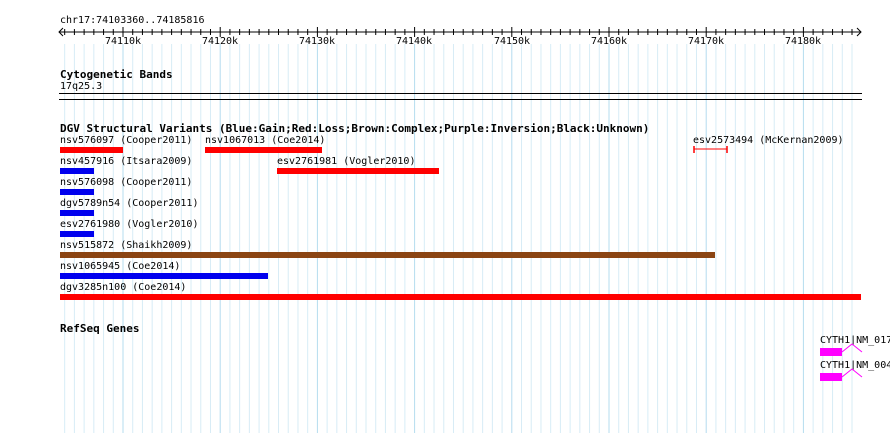  Describe the element at coordinates (126, 246) in the screenshot. I see `variant-label: nsv515872 (Shaikh2009)` at that location.